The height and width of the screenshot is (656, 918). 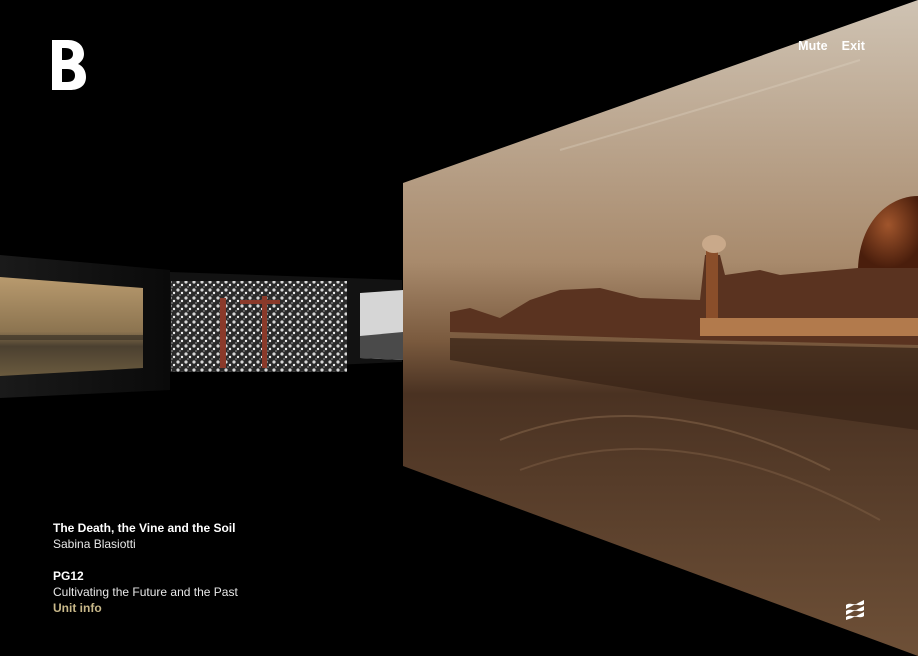 I want to click on artwork-thumbnail-landscape, so click(x=71, y=326).